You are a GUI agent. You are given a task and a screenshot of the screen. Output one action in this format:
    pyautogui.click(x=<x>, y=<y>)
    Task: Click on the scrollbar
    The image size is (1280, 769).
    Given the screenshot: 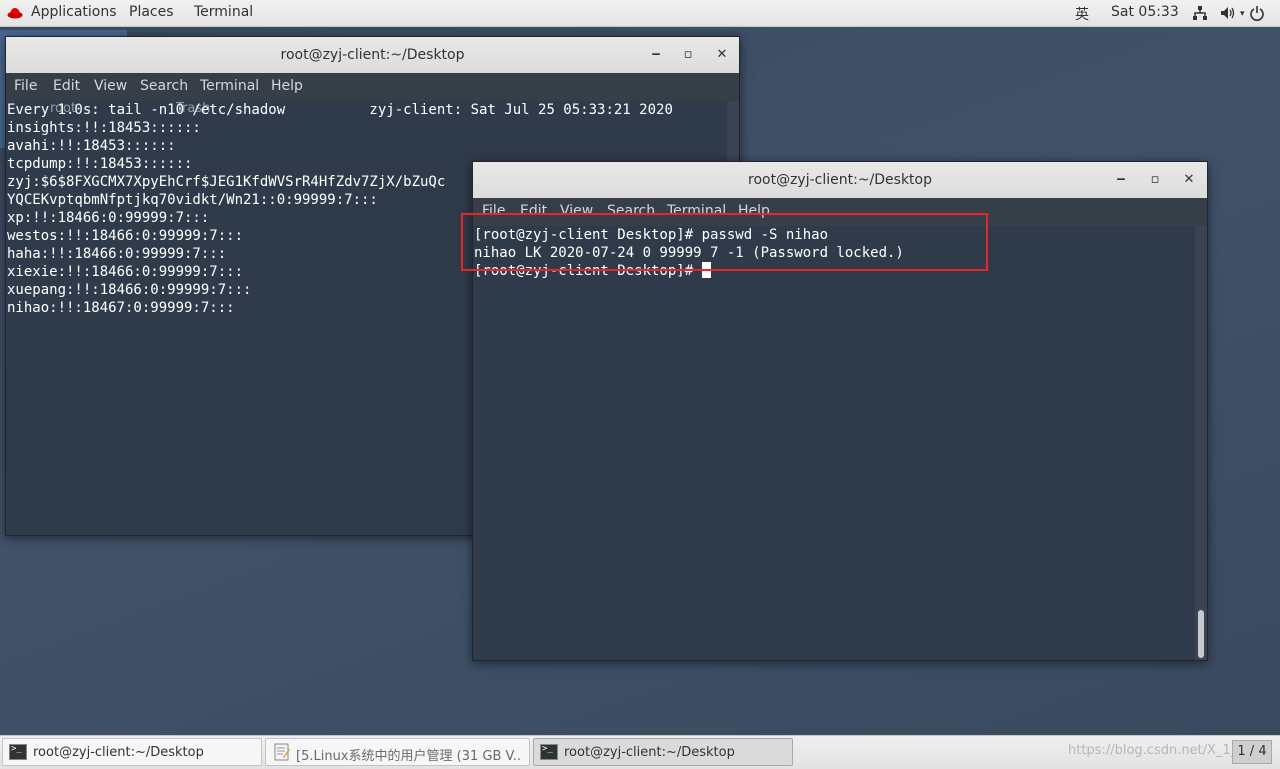 What is the action you would take?
    pyautogui.click(x=1201, y=443)
    